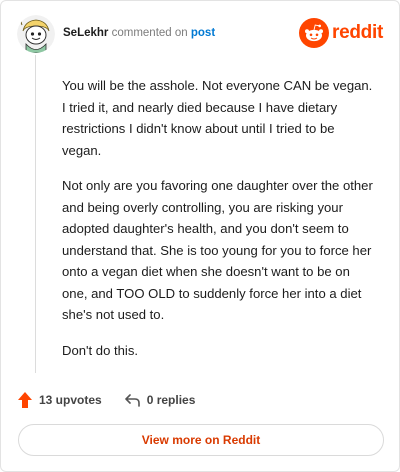 The height and width of the screenshot is (472, 400). Describe the element at coordinates (132, 400) in the screenshot. I see `reply-arrow-icon` at that location.